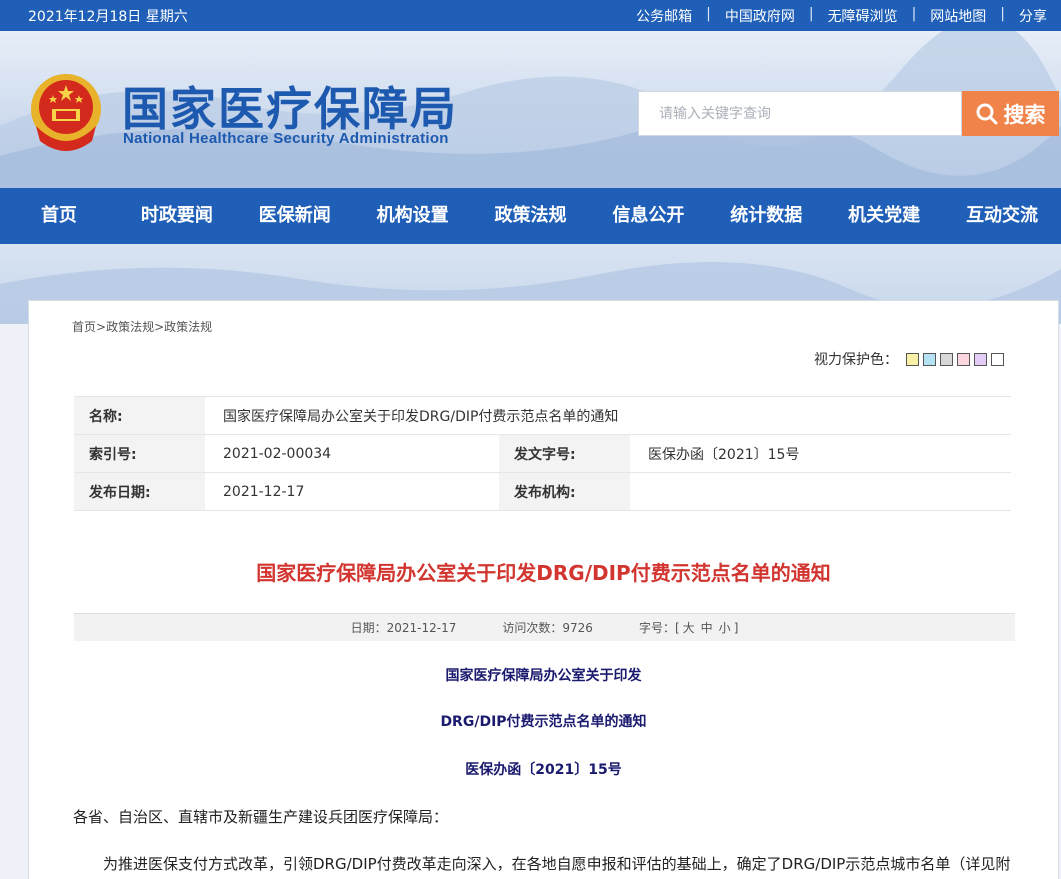  What do you see at coordinates (820, 453) in the screenshot?
I see `meta-docno-value: 医保办函〔2021〕15号` at bounding box center [820, 453].